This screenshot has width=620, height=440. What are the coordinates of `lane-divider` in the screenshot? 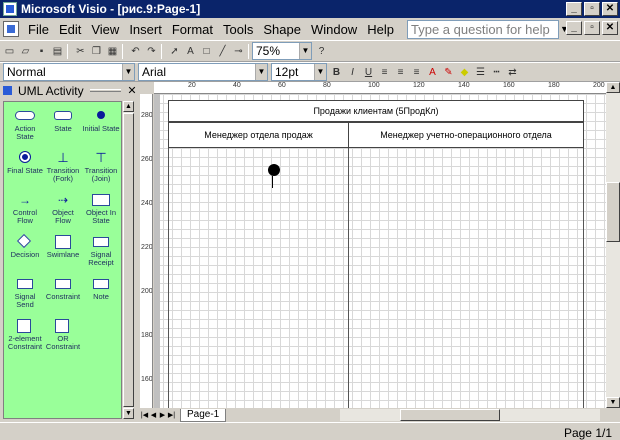 It's located at (348, 278).